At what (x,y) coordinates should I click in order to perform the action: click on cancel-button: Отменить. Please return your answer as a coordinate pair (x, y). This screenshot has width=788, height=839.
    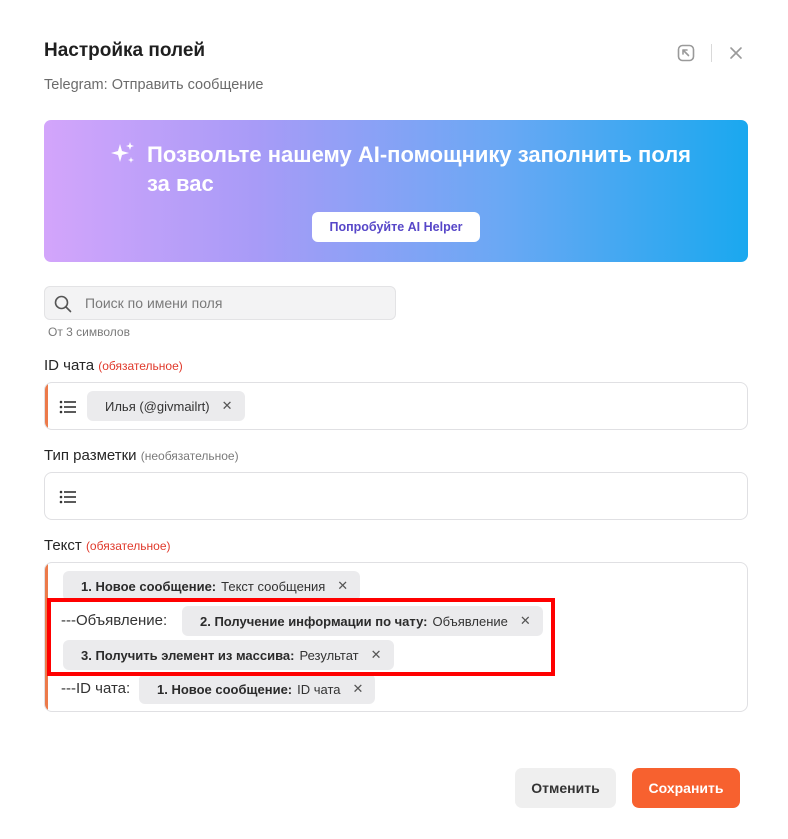
    Looking at the image, I should click on (565, 788).